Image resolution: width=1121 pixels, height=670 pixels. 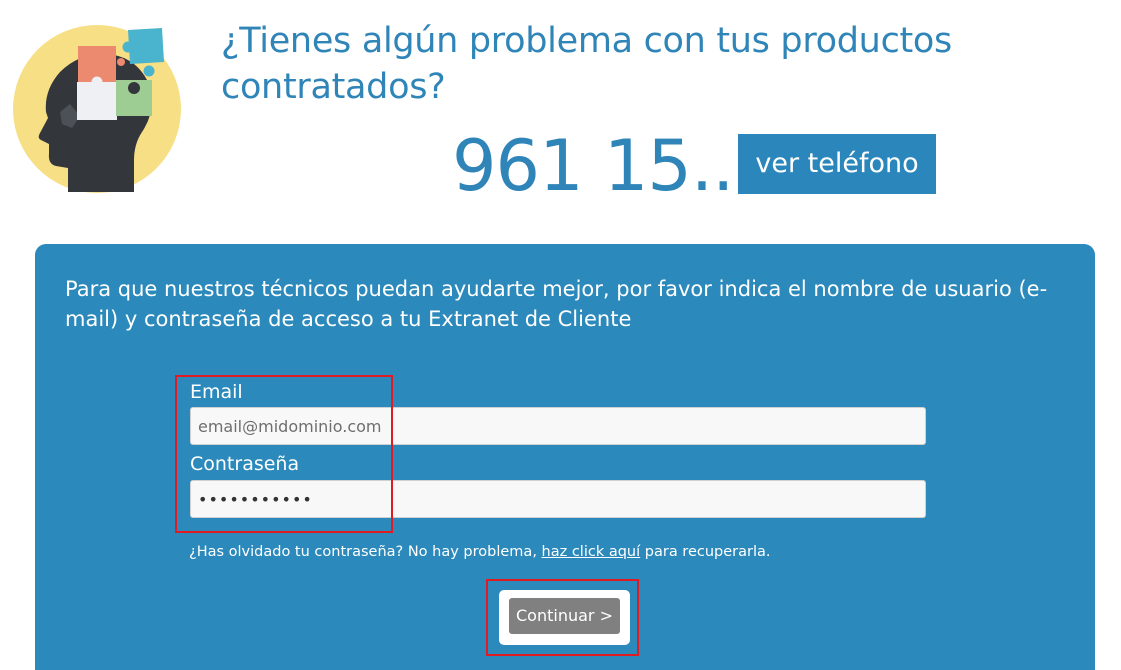 I want to click on head-puzzle-icon, so click(x=97, y=109).